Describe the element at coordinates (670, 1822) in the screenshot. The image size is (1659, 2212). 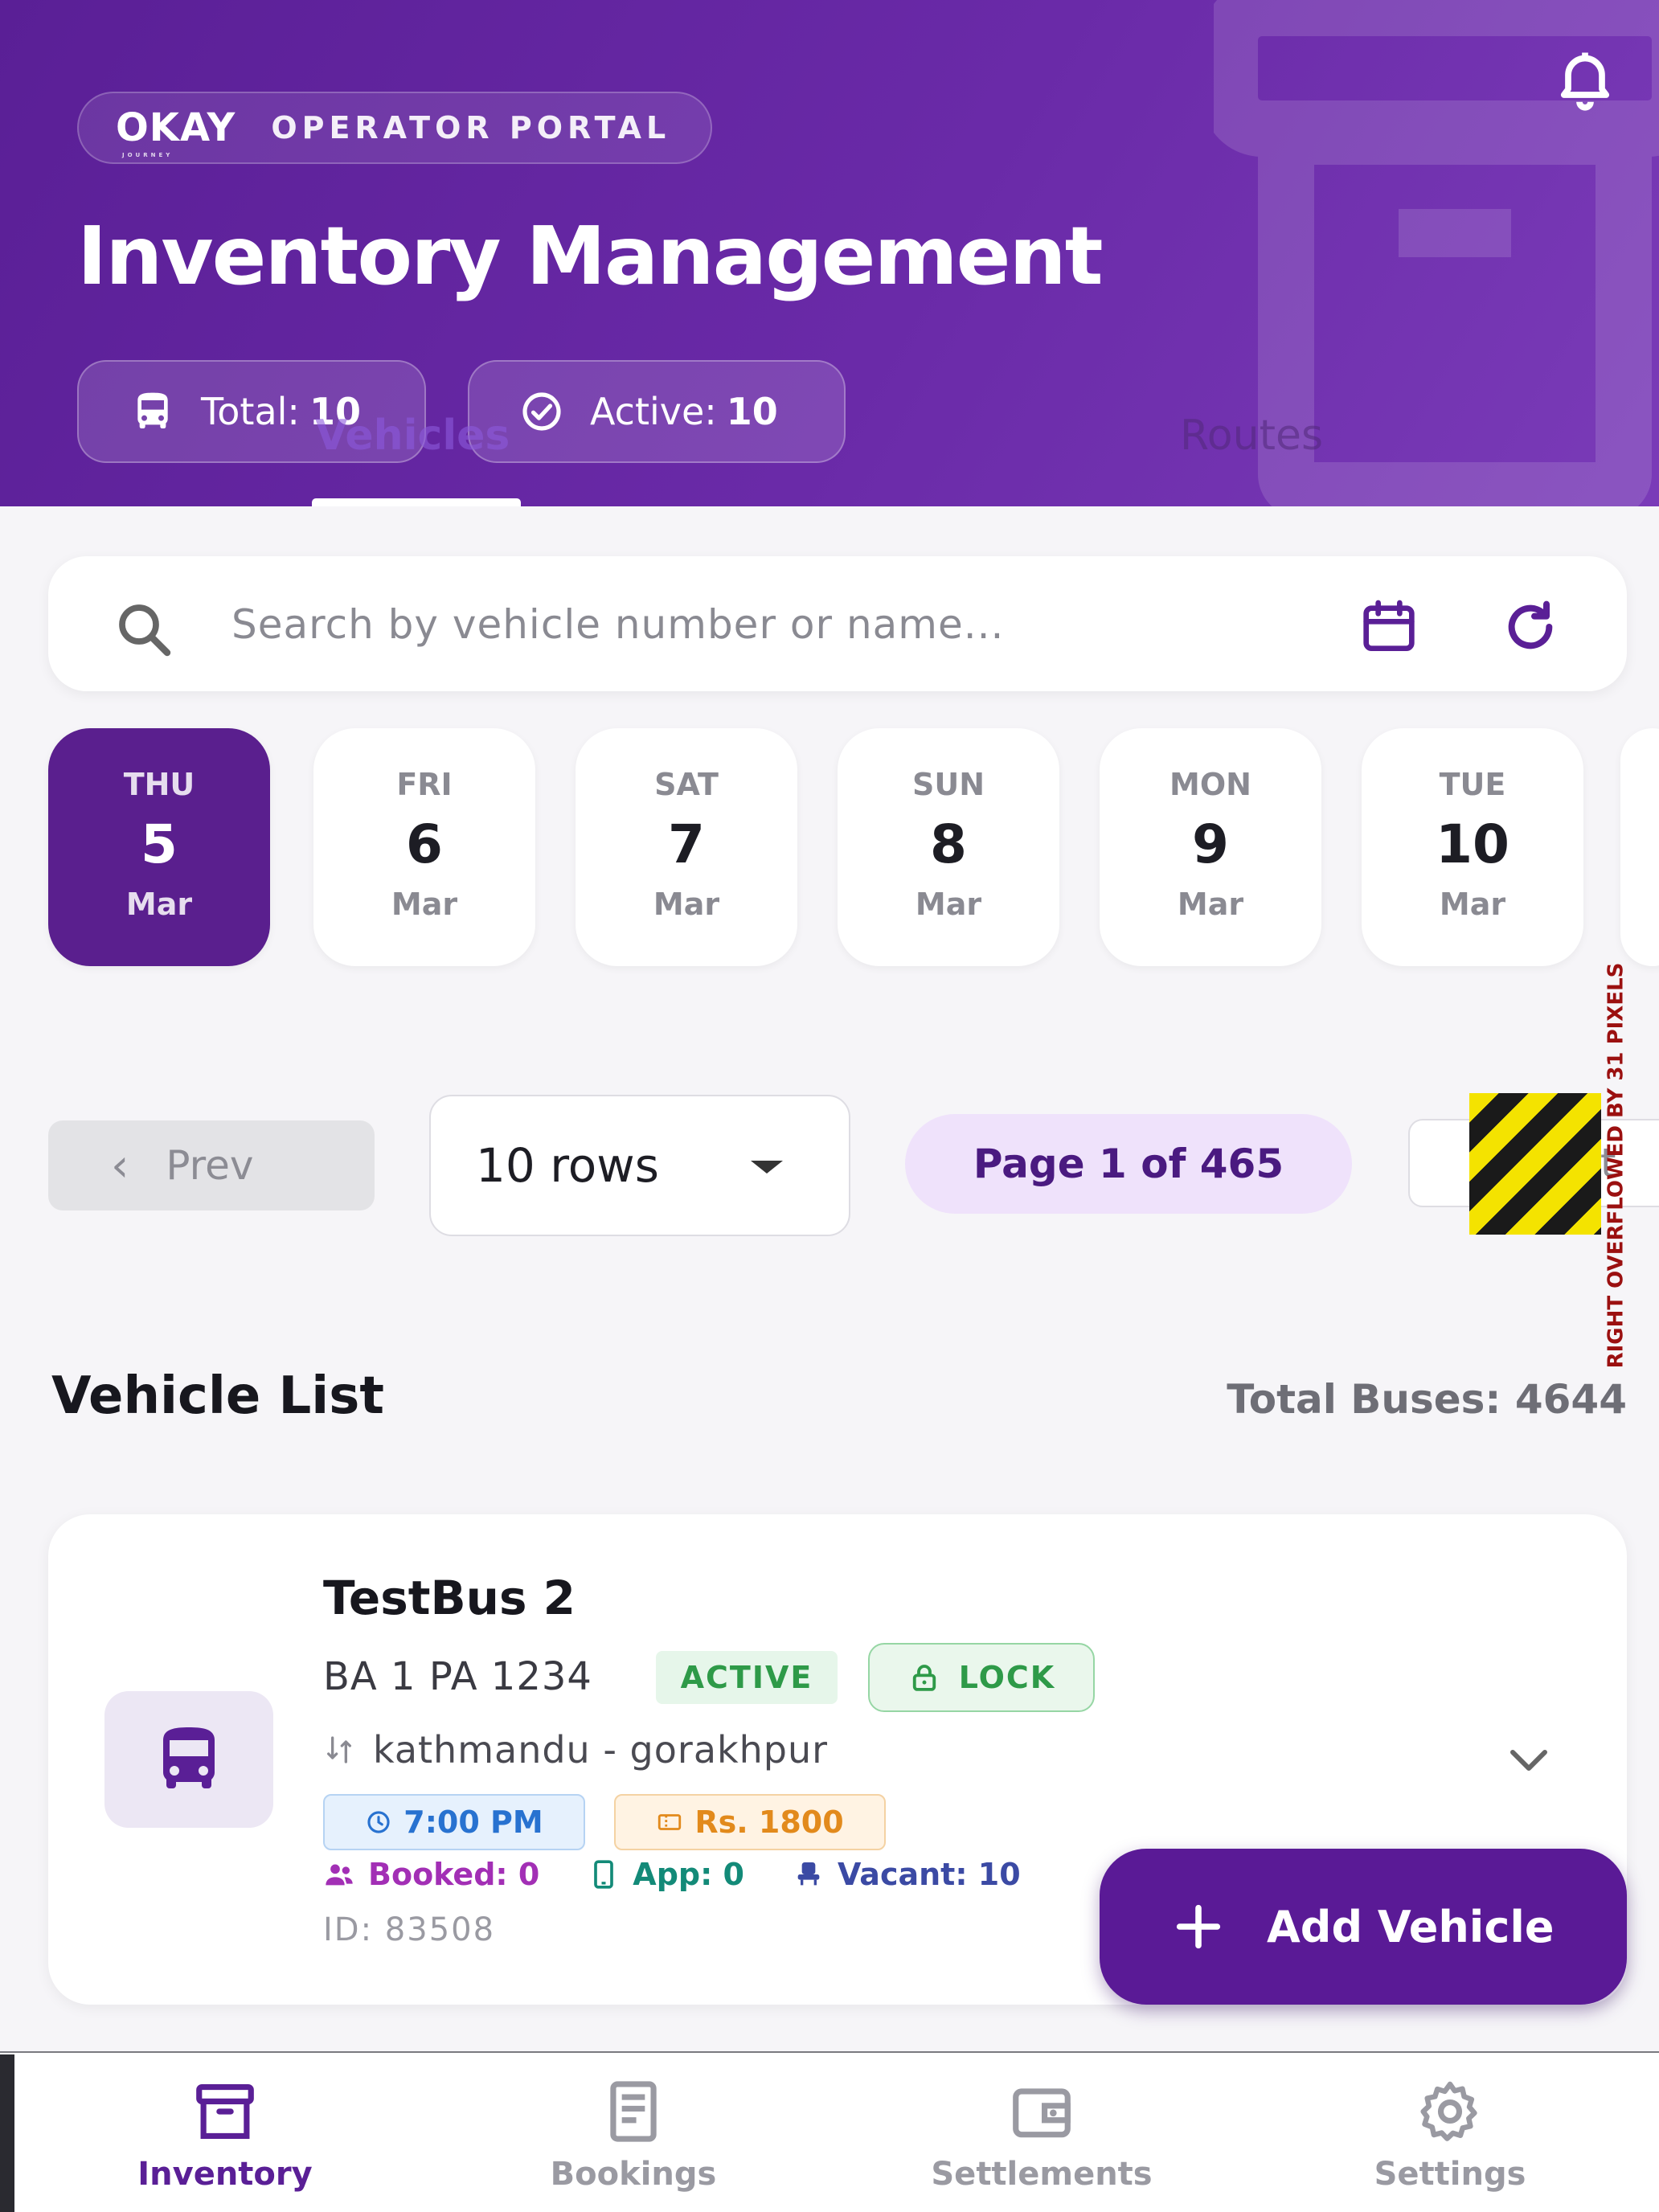
I see `ticket-icon` at that location.